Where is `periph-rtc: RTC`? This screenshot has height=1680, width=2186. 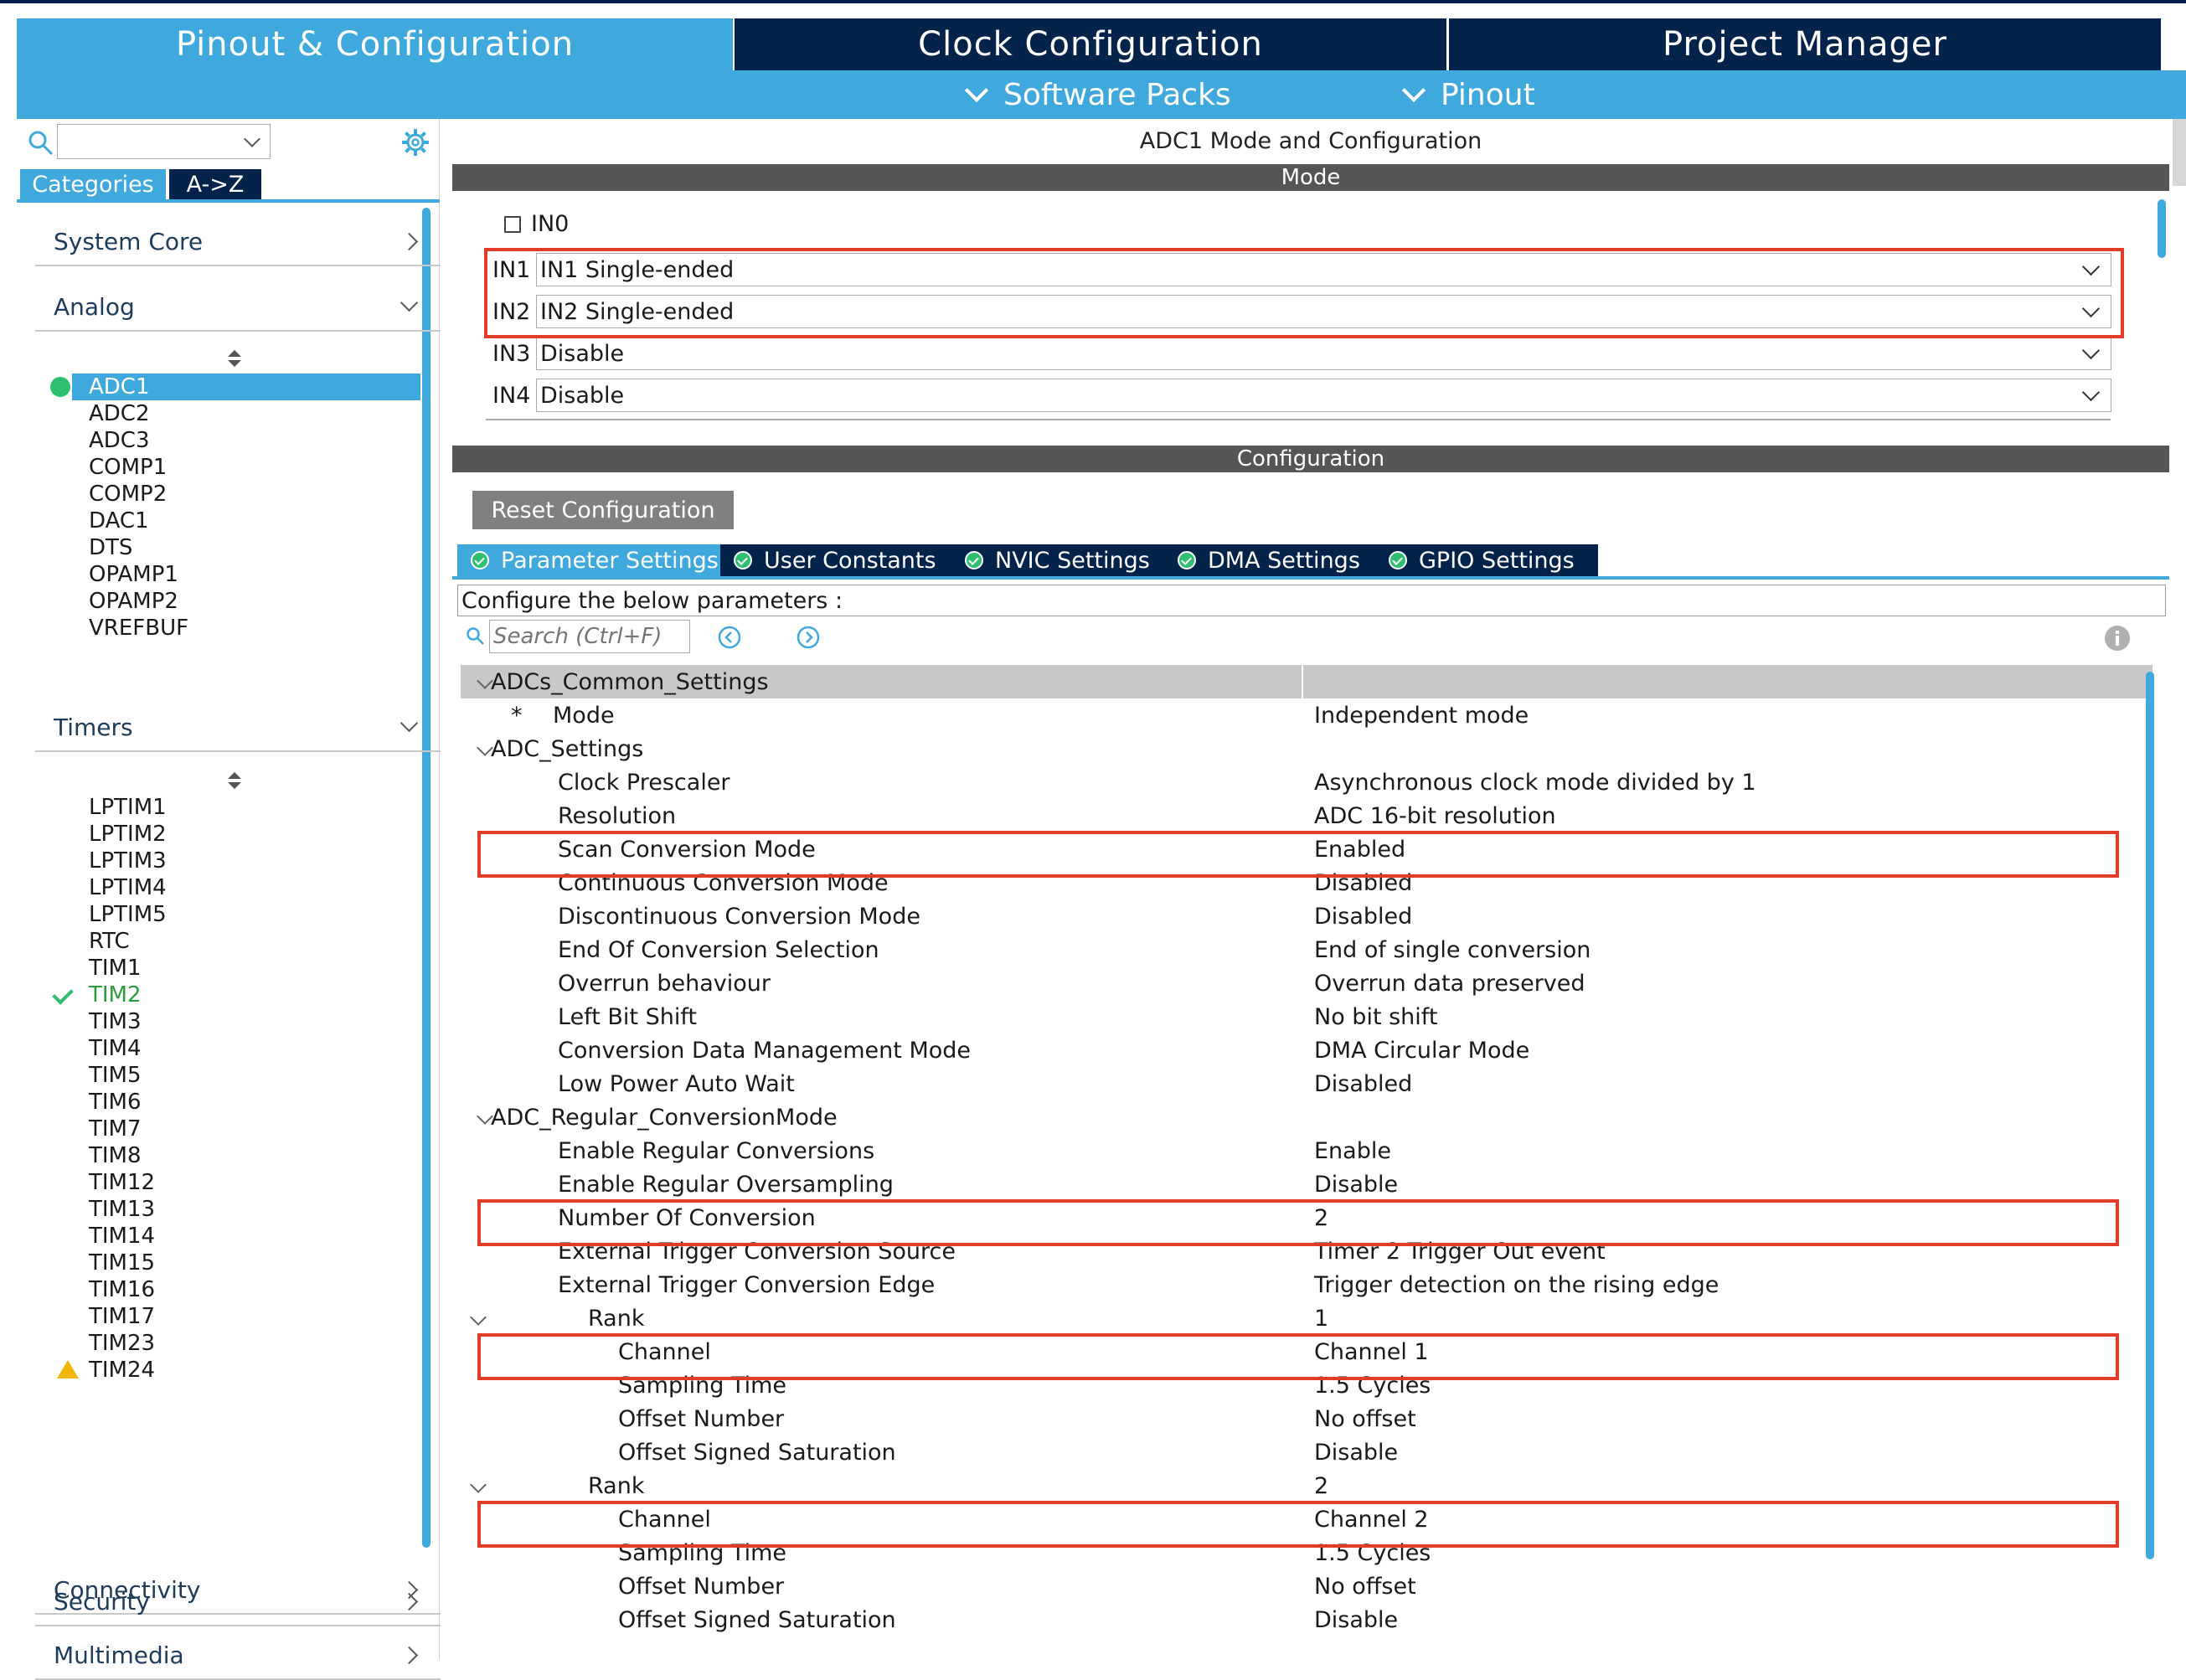
periph-rtc: RTC is located at coordinates (109, 941).